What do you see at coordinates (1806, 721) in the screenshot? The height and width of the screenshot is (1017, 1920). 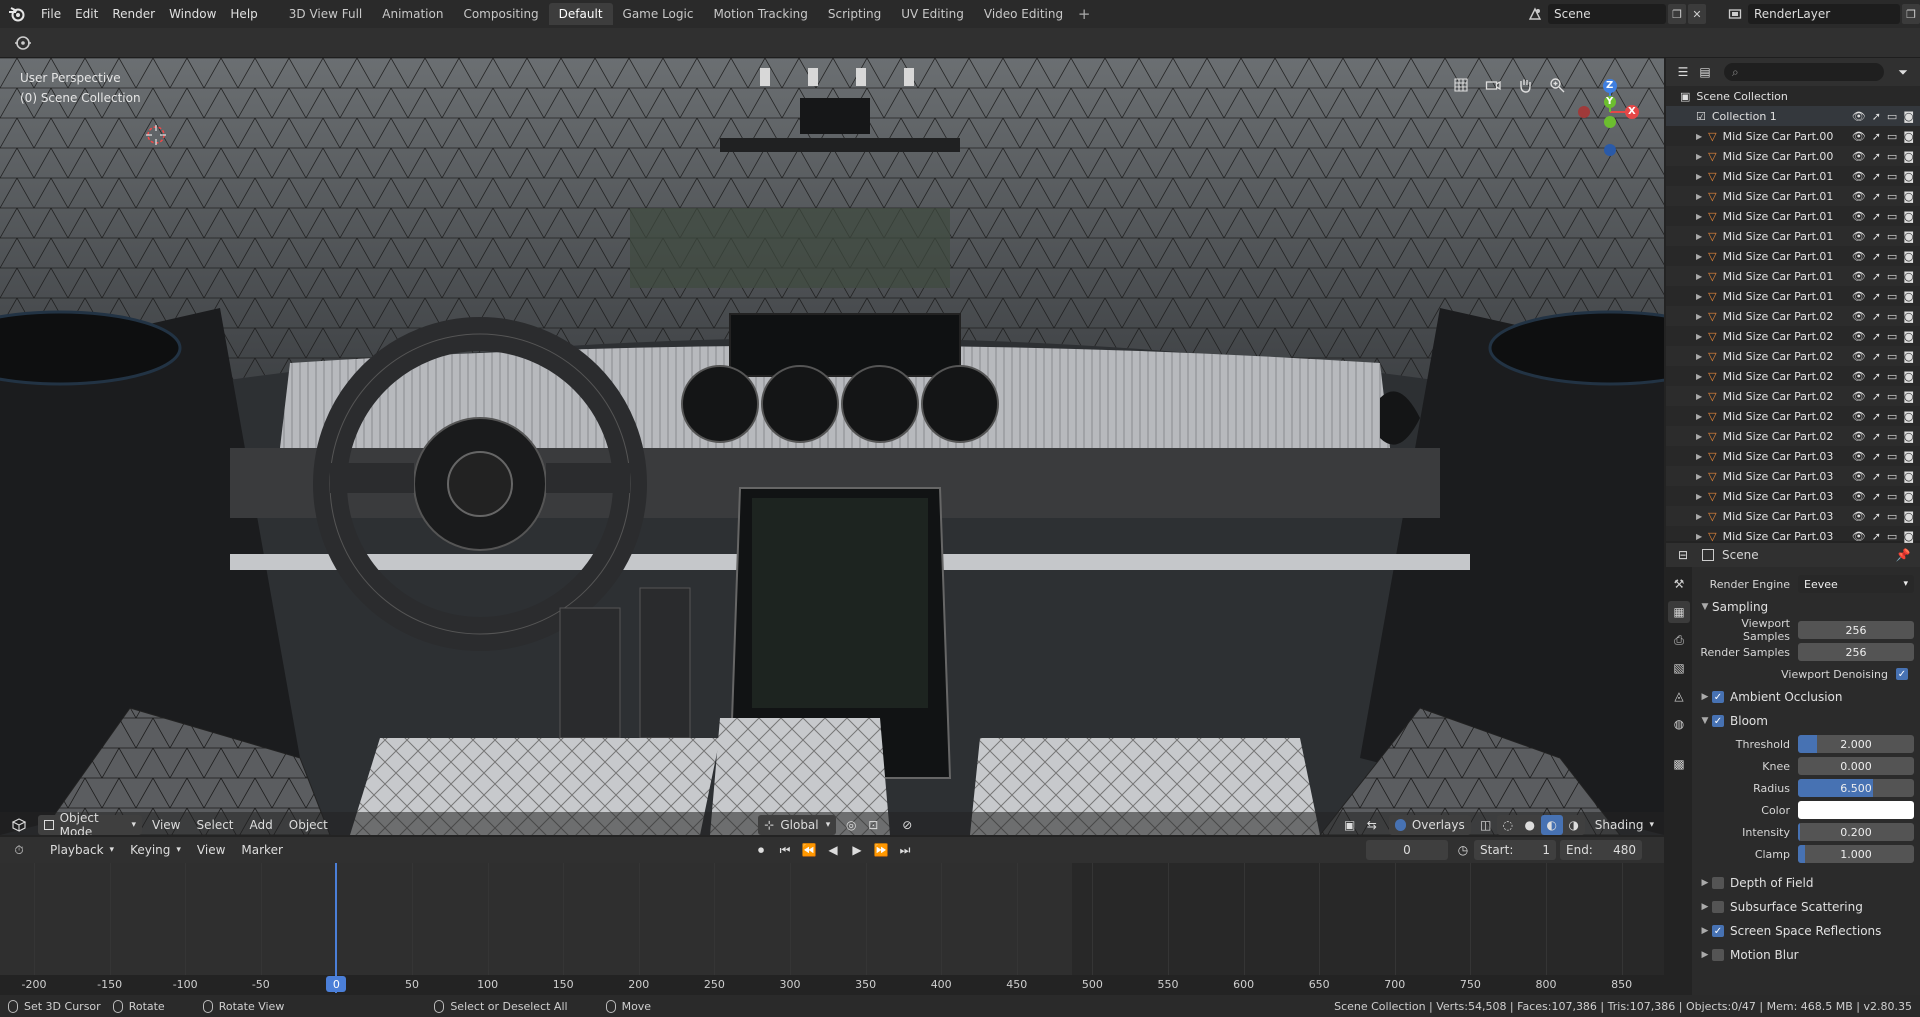 I see `bloom-panel-header: ▼ ✓ Bloom` at bounding box center [1806, 721].